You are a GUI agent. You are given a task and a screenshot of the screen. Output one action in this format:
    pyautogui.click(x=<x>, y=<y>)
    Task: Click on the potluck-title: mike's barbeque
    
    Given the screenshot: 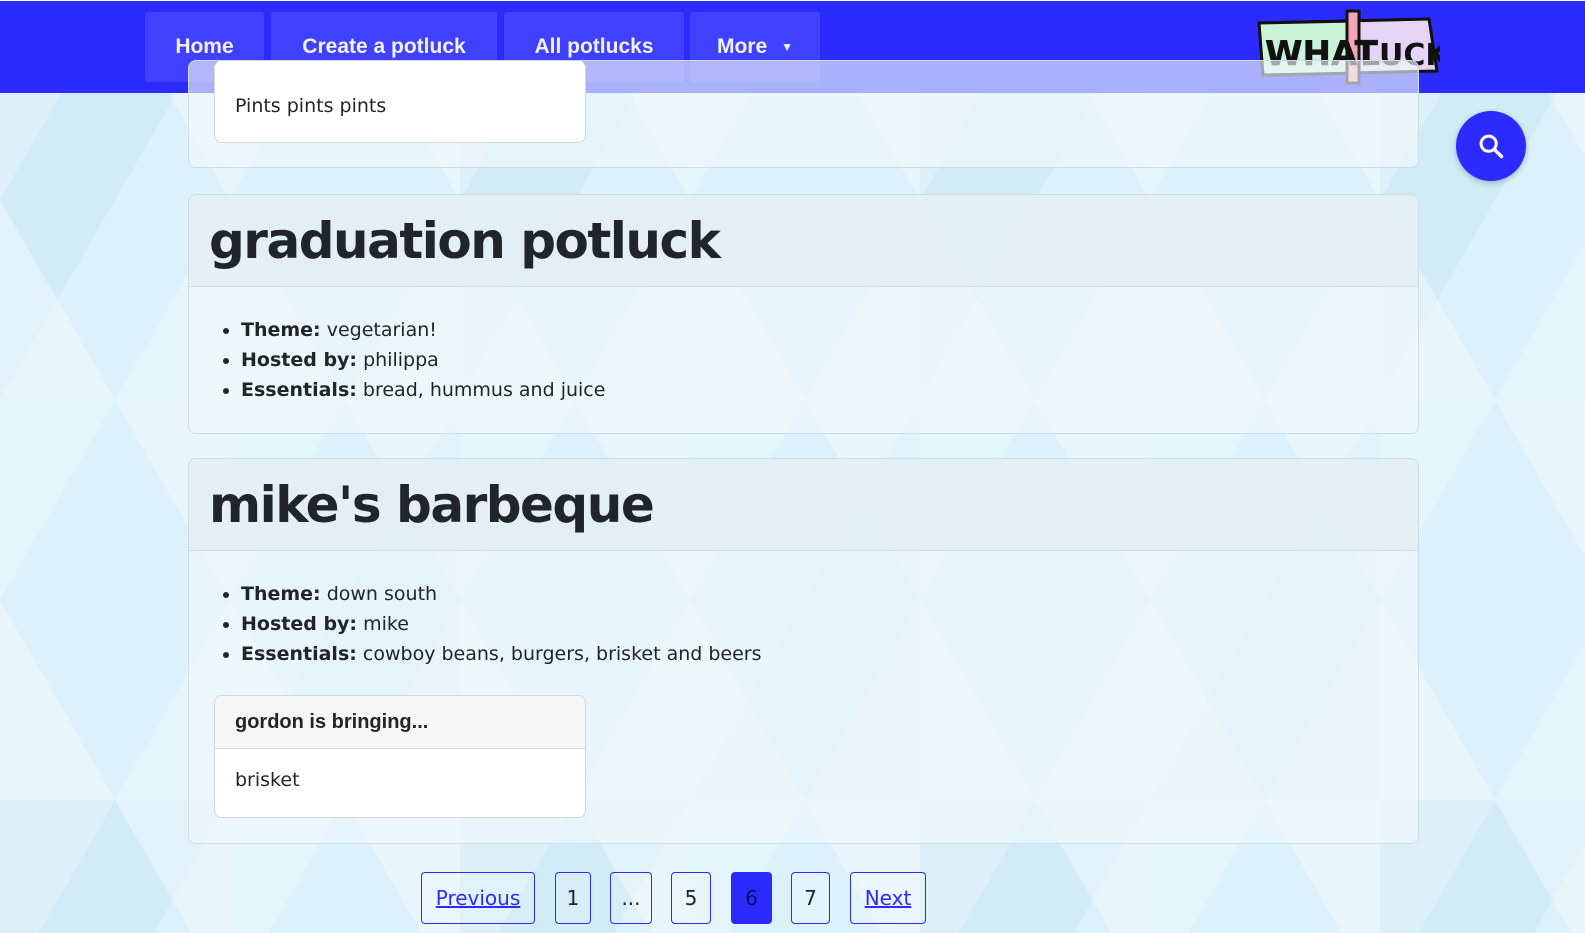 What is the action you would take?
    pyautogui.click(x=432, y=505)
    